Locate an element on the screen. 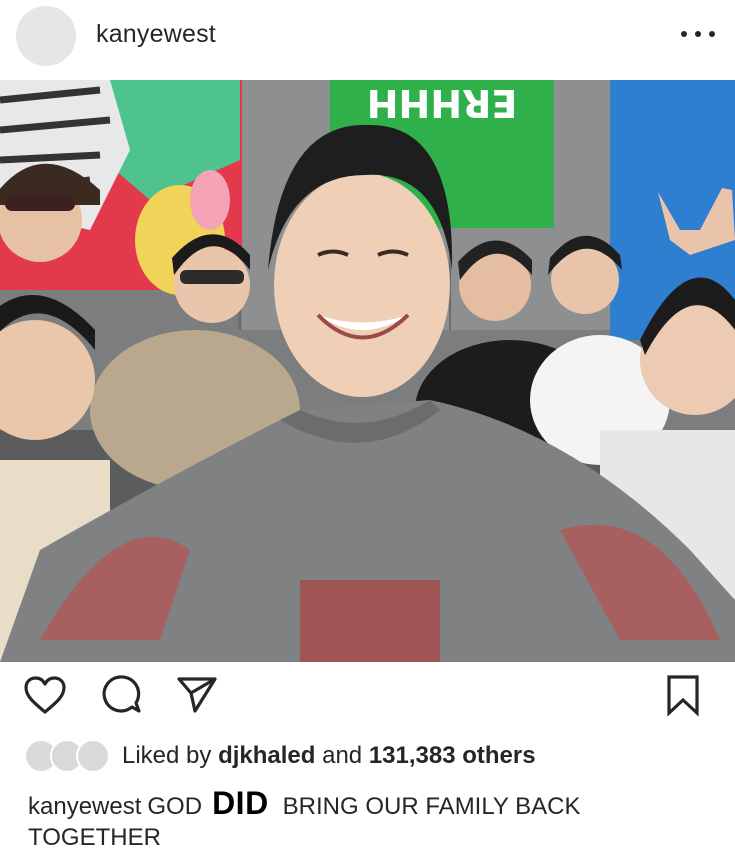 The width and height of the screenshot is (735, 859). heart-icon is located at coordinates (45, 695).